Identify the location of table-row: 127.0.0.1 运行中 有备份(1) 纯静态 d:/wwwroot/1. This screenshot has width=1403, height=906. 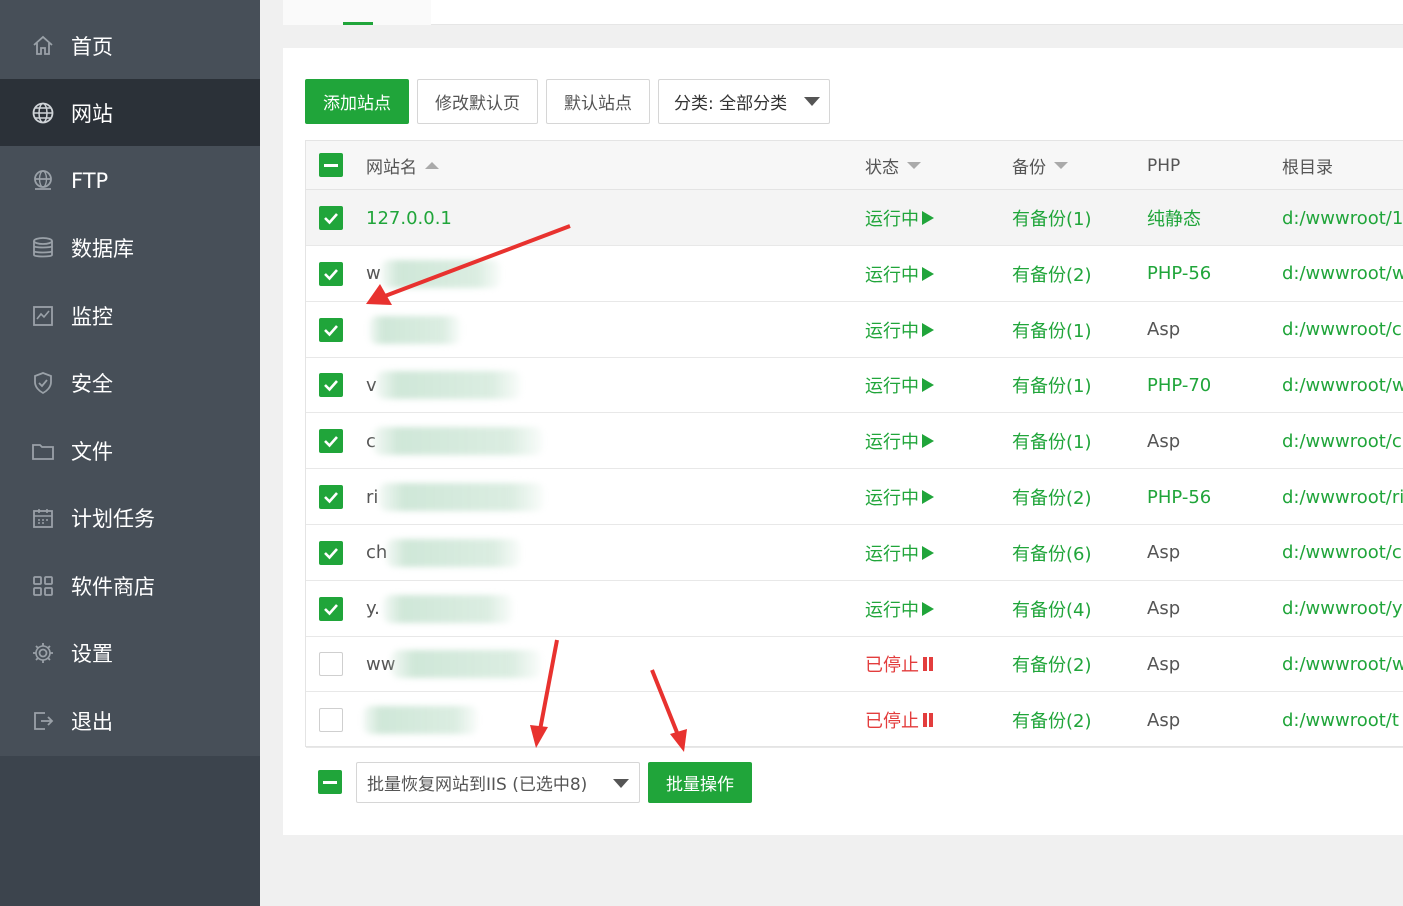
(854, 218).